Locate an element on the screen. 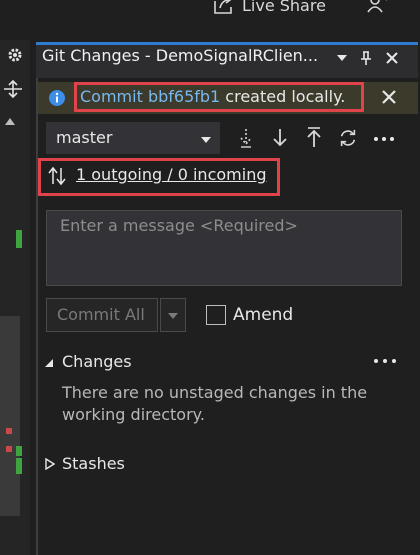 The height and width of the screenshot is (555, 420). top-toolbar is located at coordinates (210, 20).